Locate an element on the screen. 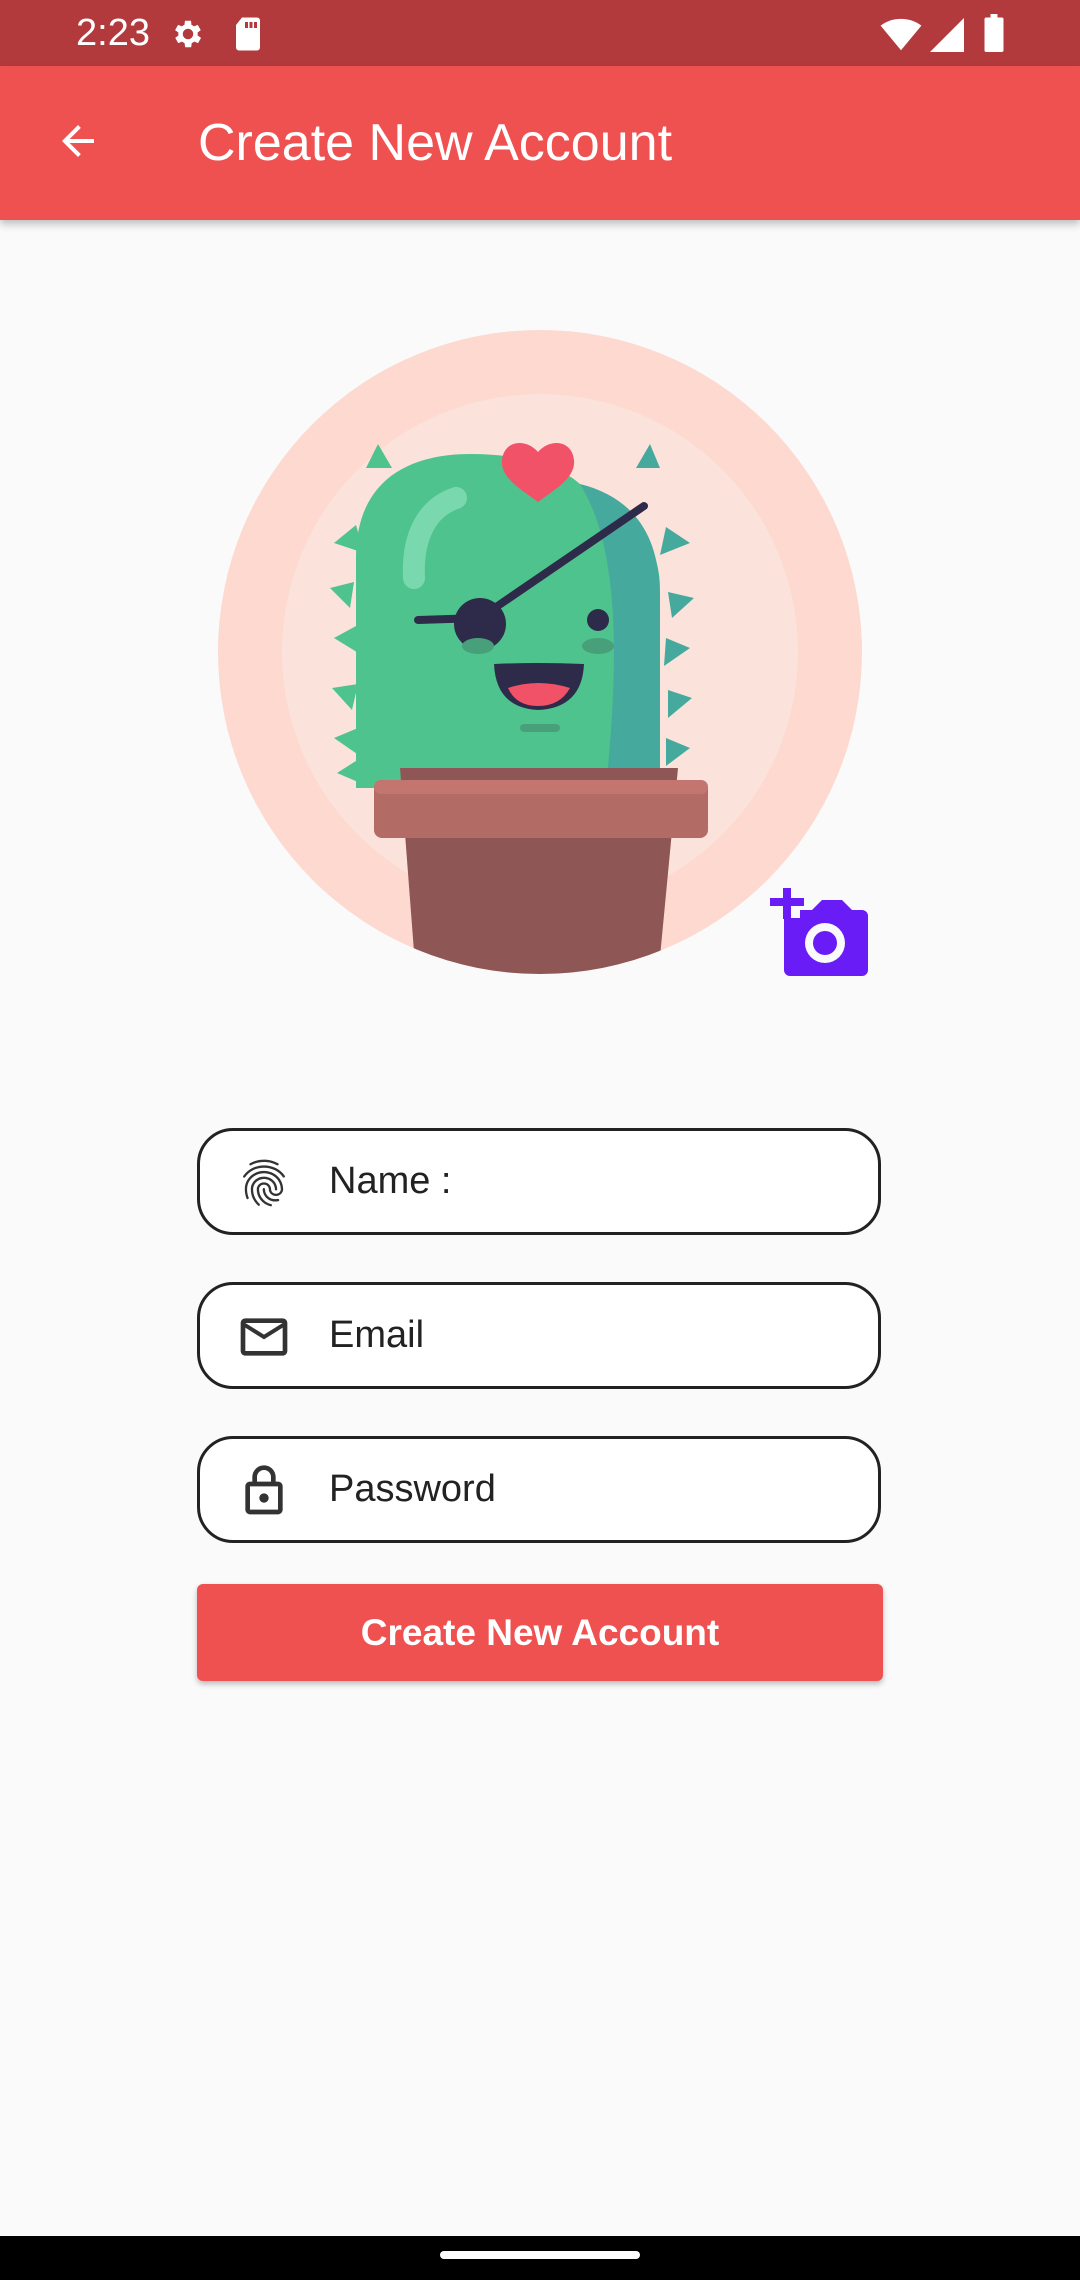 This screenshot has width=1080, height=2280. arrow-back-icon is located at coordinates (78, 143).